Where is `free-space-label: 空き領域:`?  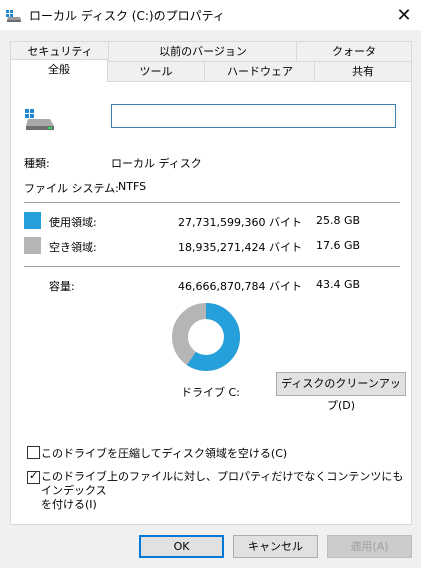 free-space-label: 空き領域: is located at coordinates (73, 247).